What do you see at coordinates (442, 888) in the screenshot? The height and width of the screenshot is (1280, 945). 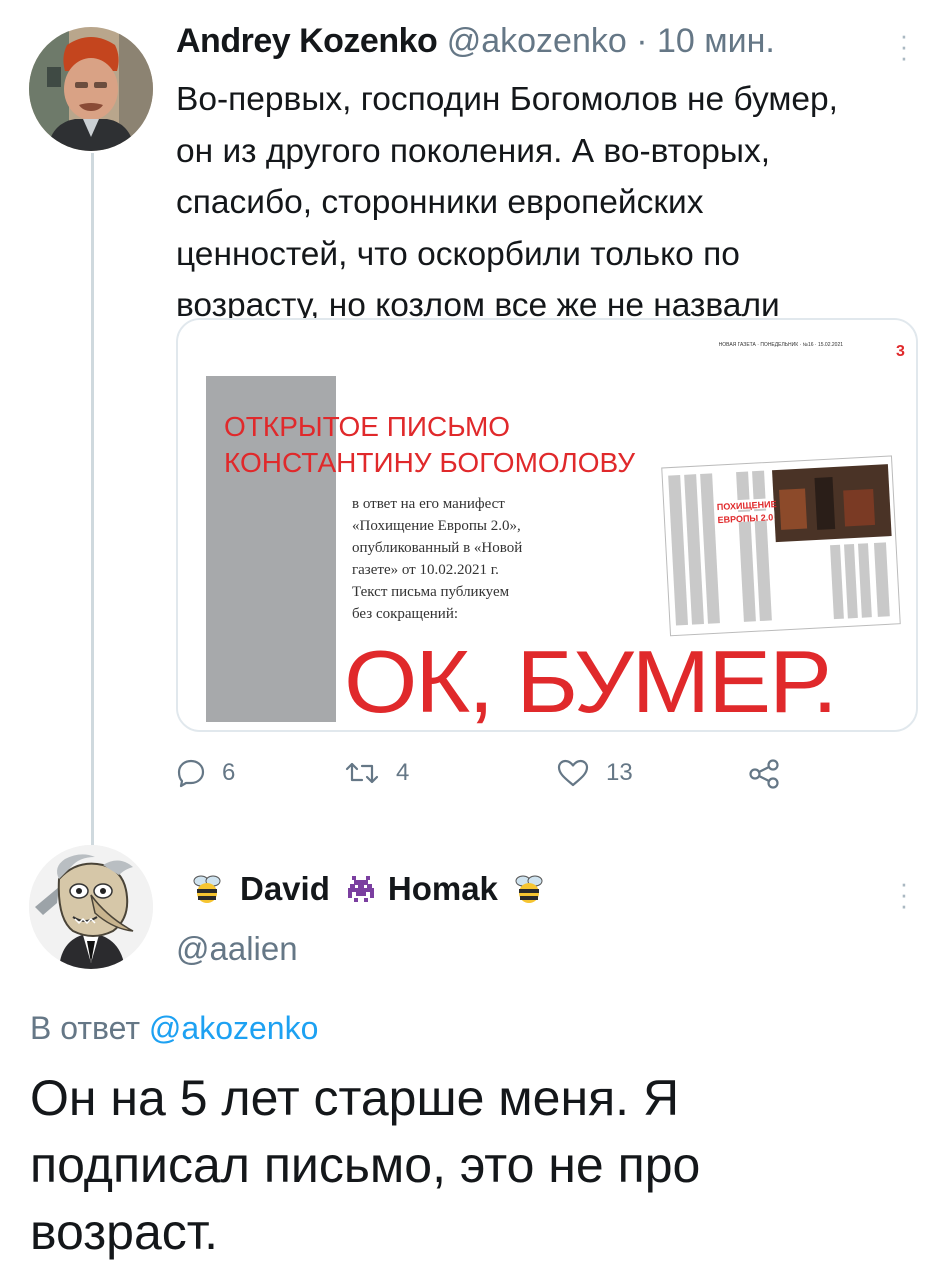 I see `reply-author-name-part2: Homak` at bounding box center [442, 888].